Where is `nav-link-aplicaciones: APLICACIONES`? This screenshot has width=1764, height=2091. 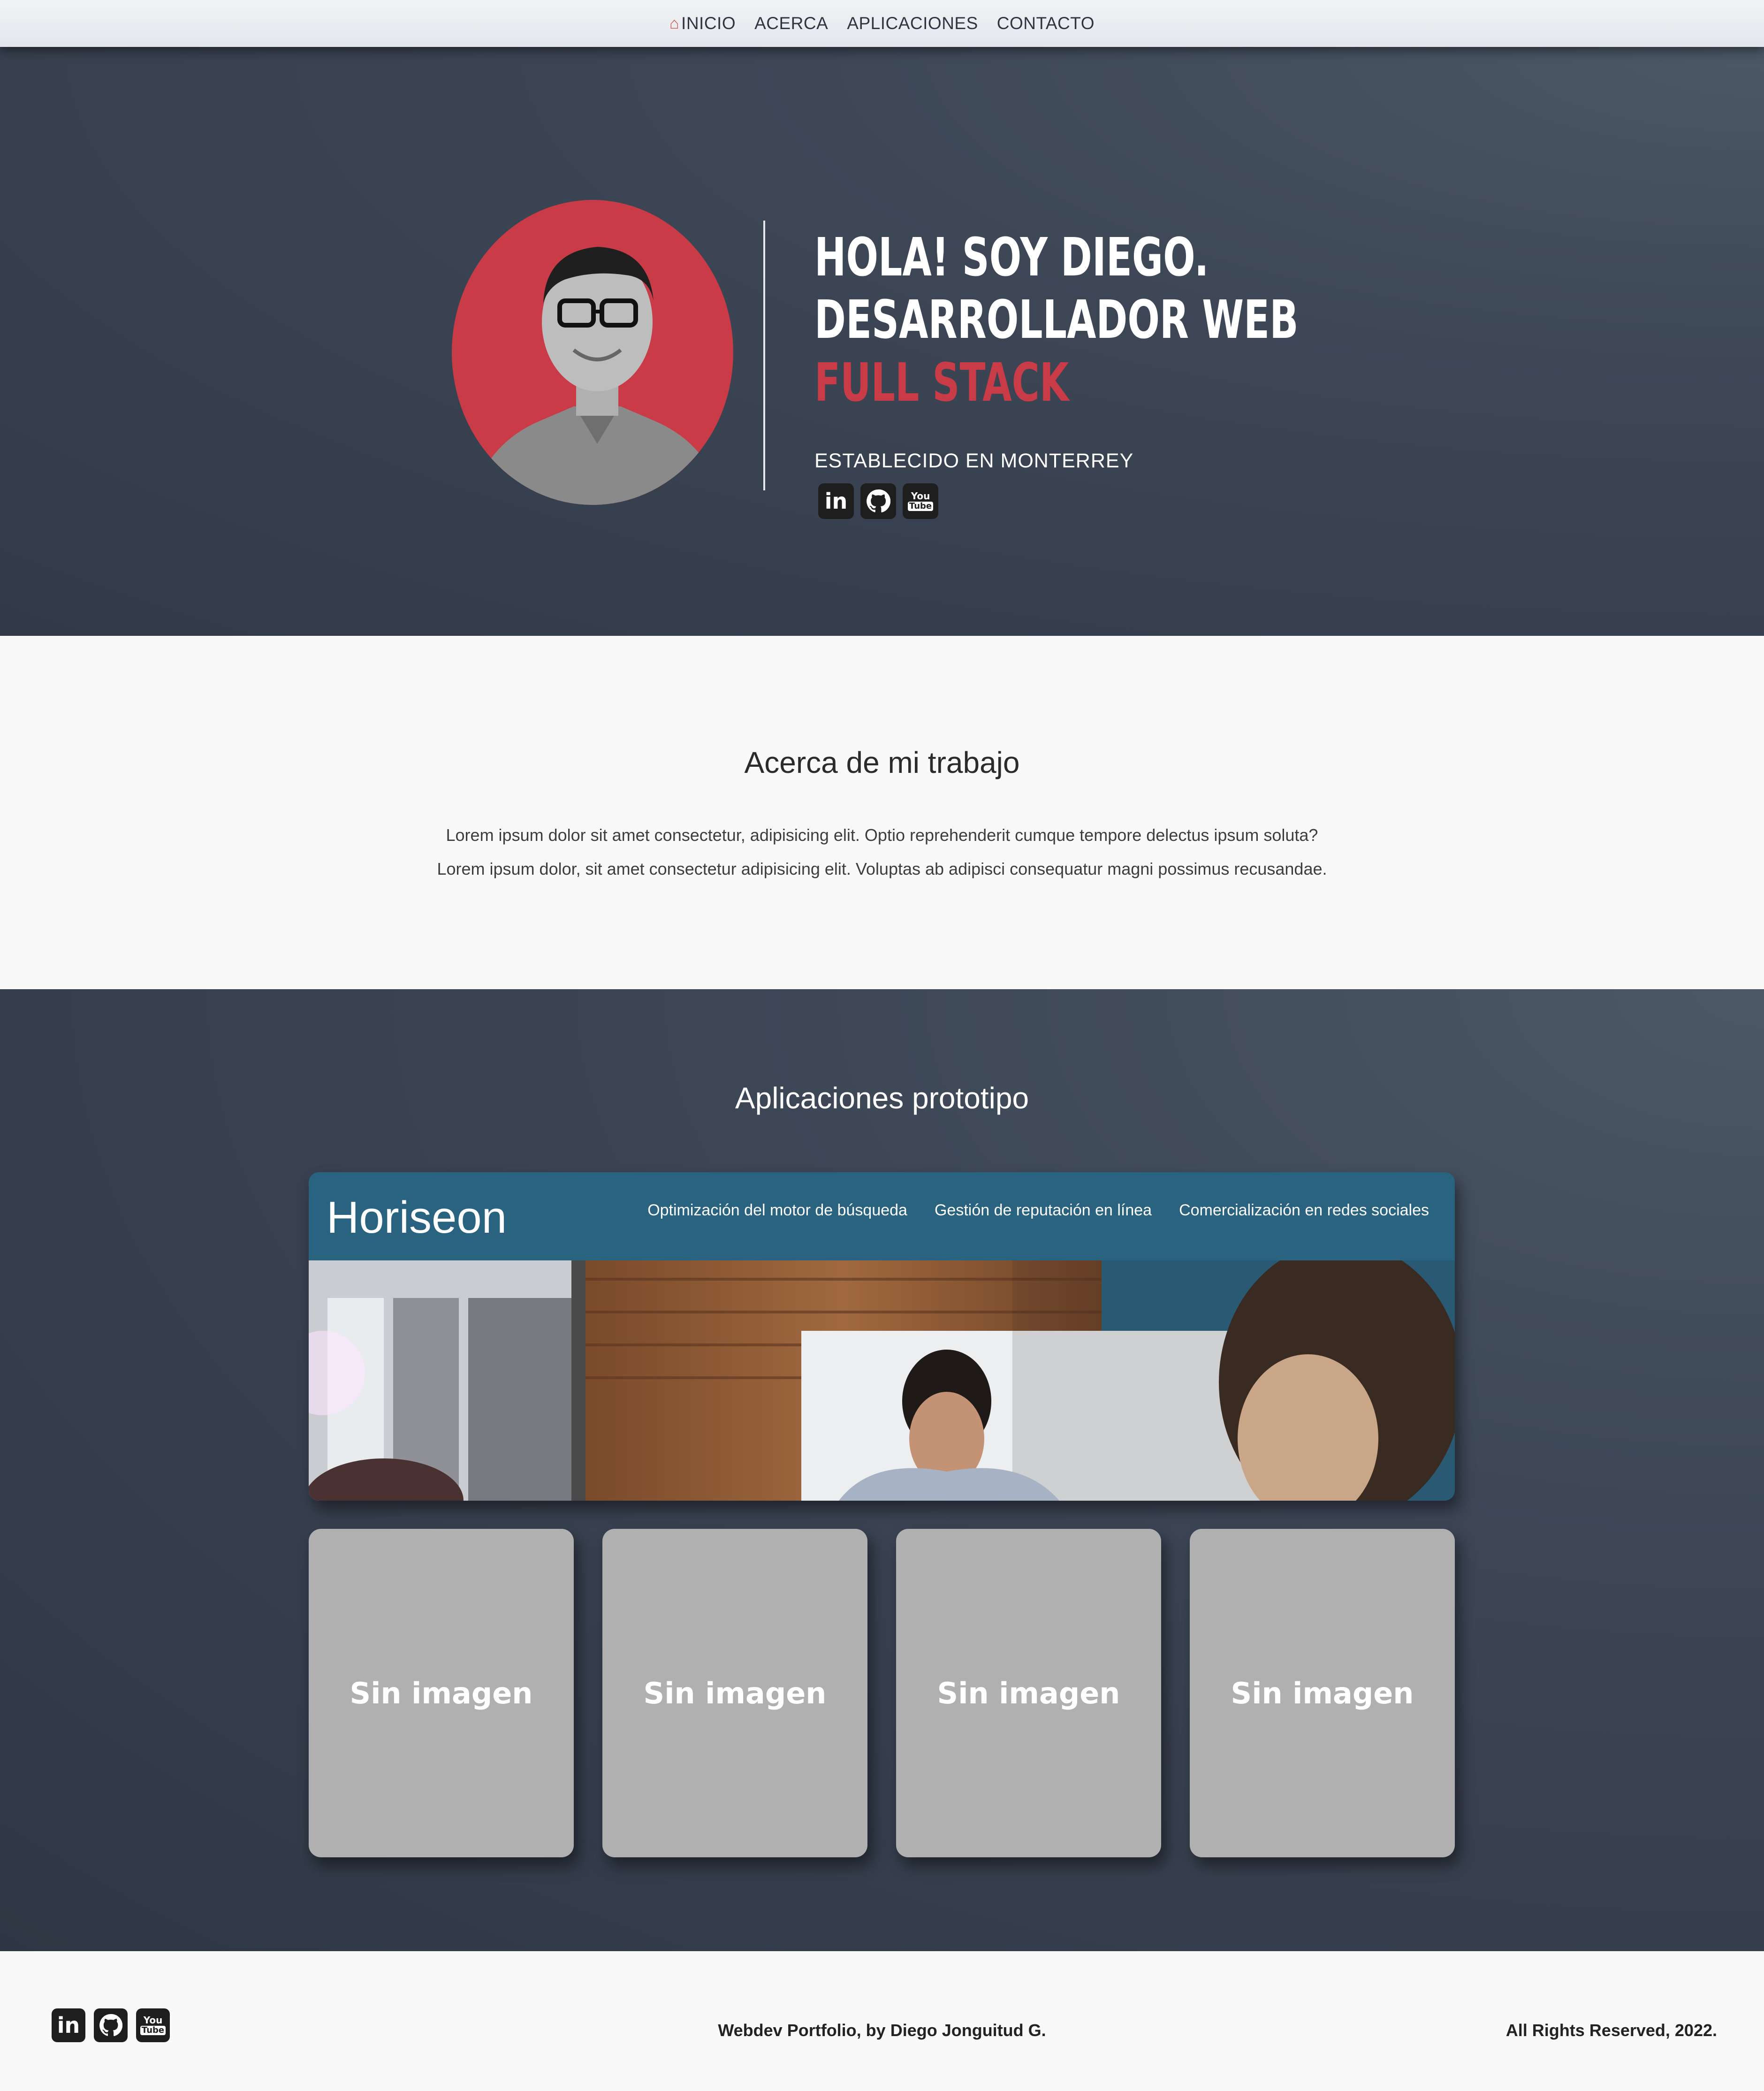 nav-link-aplicaciones: APLICACIONES is located at coordinates (912, 23).